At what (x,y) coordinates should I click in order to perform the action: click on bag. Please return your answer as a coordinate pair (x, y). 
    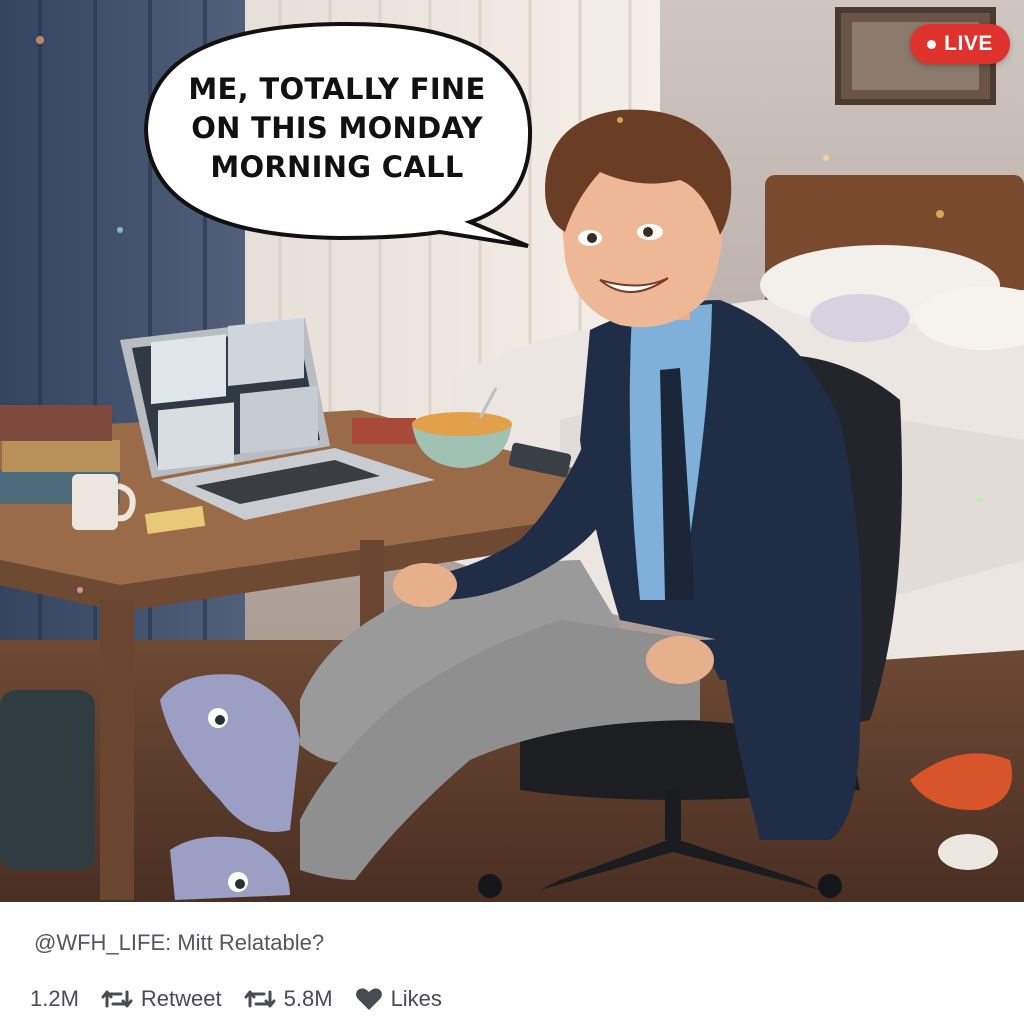
    Looking at the image, I should click on (47, 780).